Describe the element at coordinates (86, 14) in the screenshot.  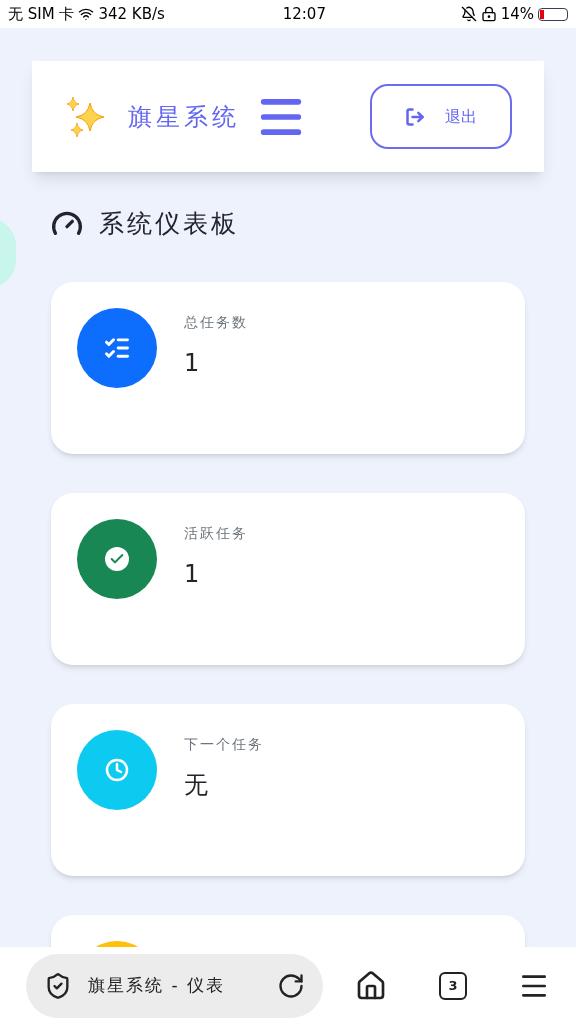
I see `wifi-icon` at that location.